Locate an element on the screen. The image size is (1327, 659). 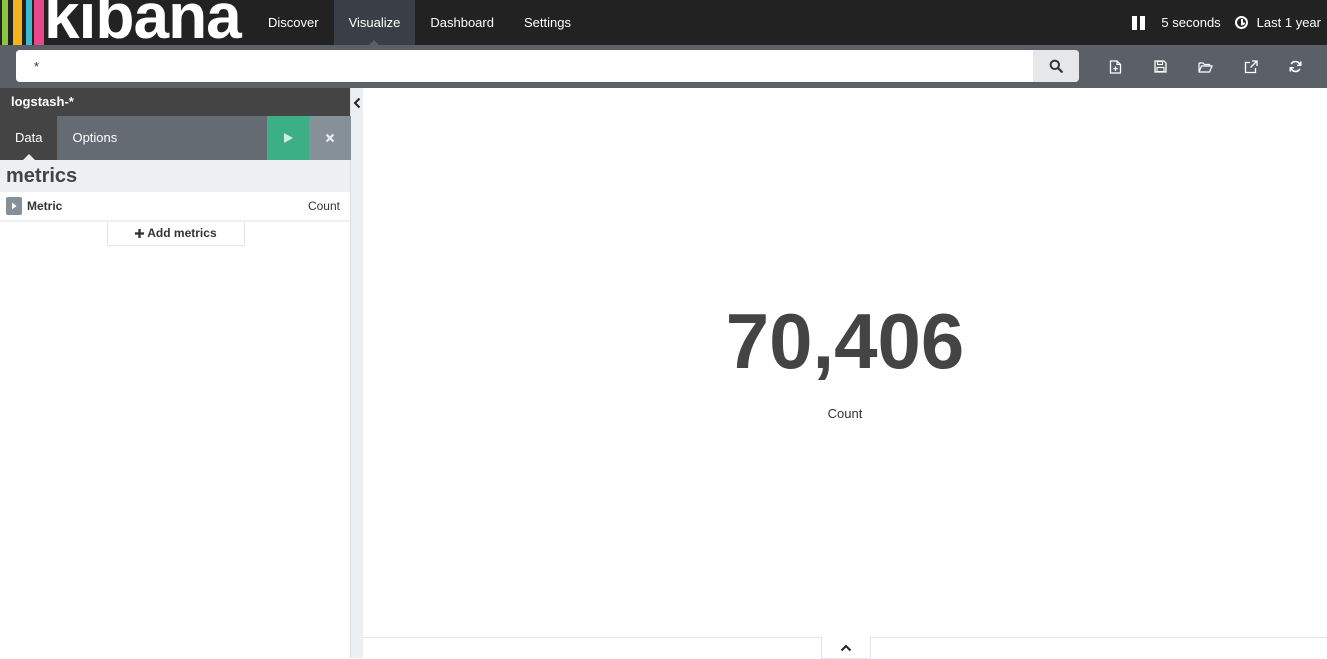
chevron-up-icon is located at coordinates (846, 647).